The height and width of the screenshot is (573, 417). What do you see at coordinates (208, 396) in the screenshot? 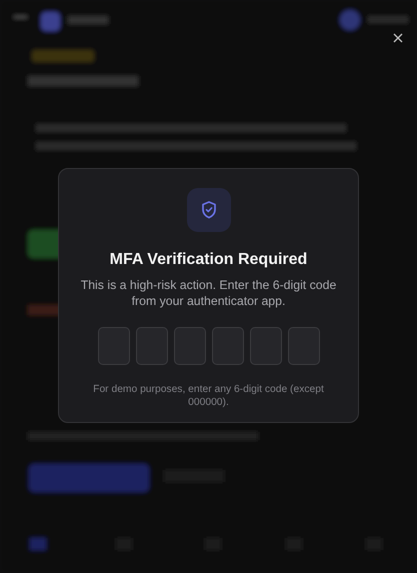
I see `hint-text: For demo purposes, enter any 6-digit code (except 000000).` at bounding box center [208, 396].